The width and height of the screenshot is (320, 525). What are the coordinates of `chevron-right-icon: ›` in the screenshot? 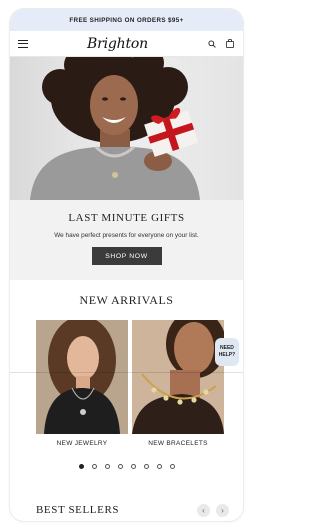 It's located at (222, 510).